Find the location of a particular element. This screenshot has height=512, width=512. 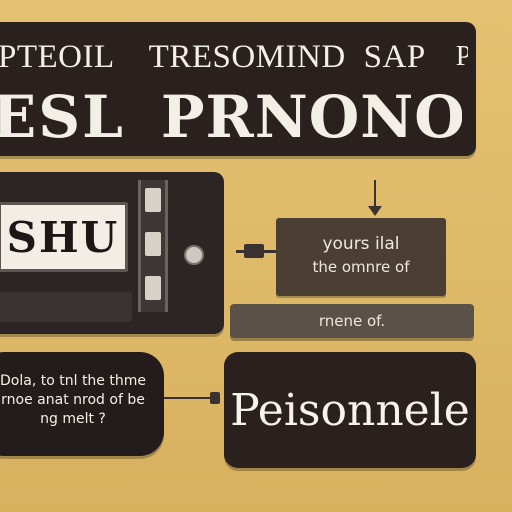

banner-word: TRESOMIND is located at coordinates (247, 56).